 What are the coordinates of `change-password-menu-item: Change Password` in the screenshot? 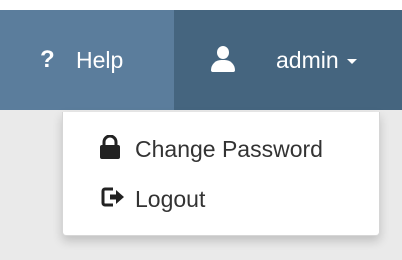 It's located at (211, 149).